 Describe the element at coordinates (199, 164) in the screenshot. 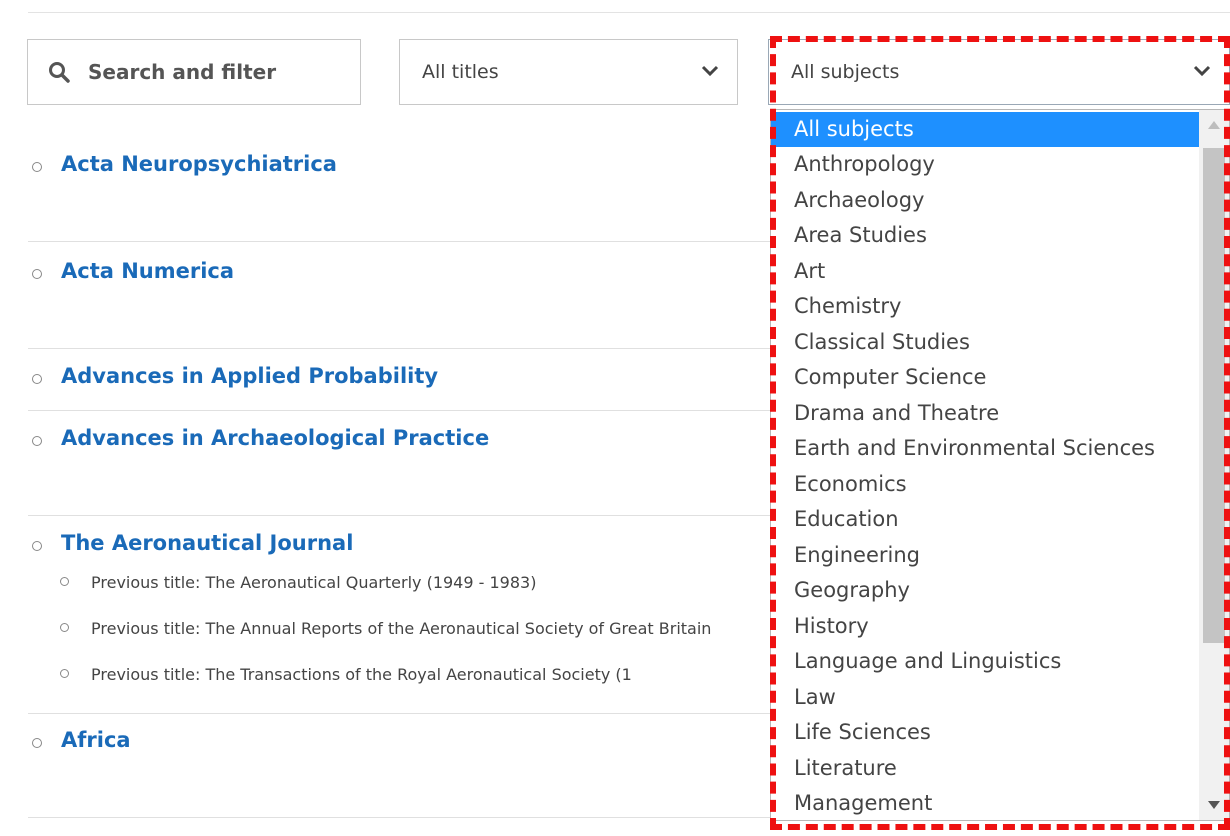

I see `journal-title-link: Acta Neuropsychiatrica` at that location.